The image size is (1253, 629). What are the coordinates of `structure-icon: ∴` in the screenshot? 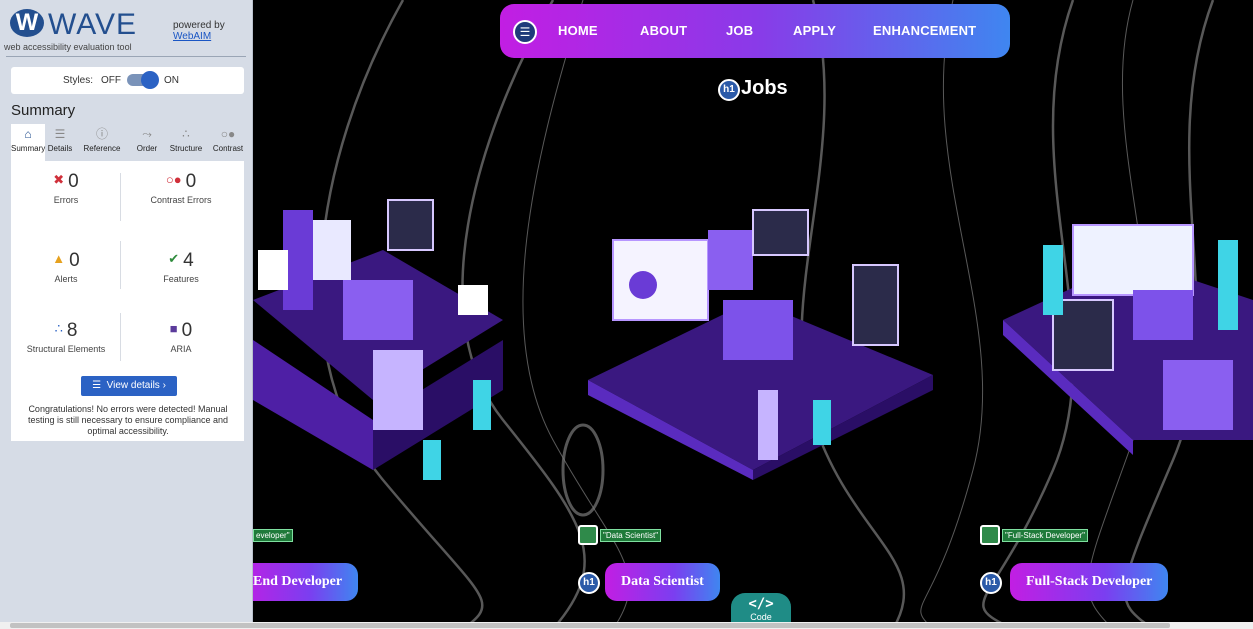 It's located at (186, 134).